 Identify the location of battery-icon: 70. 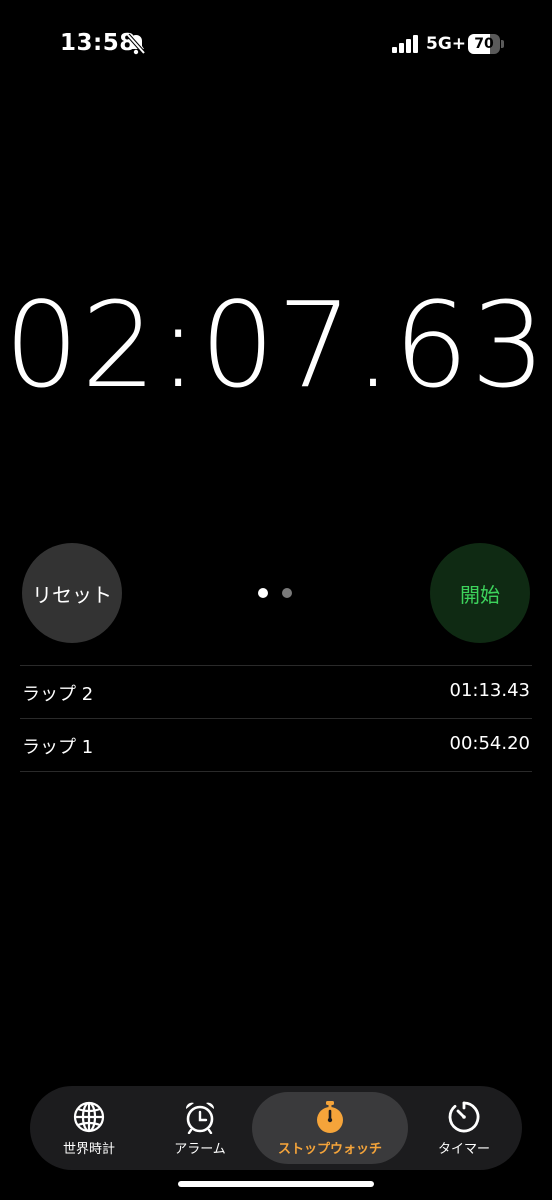
(486, 44).